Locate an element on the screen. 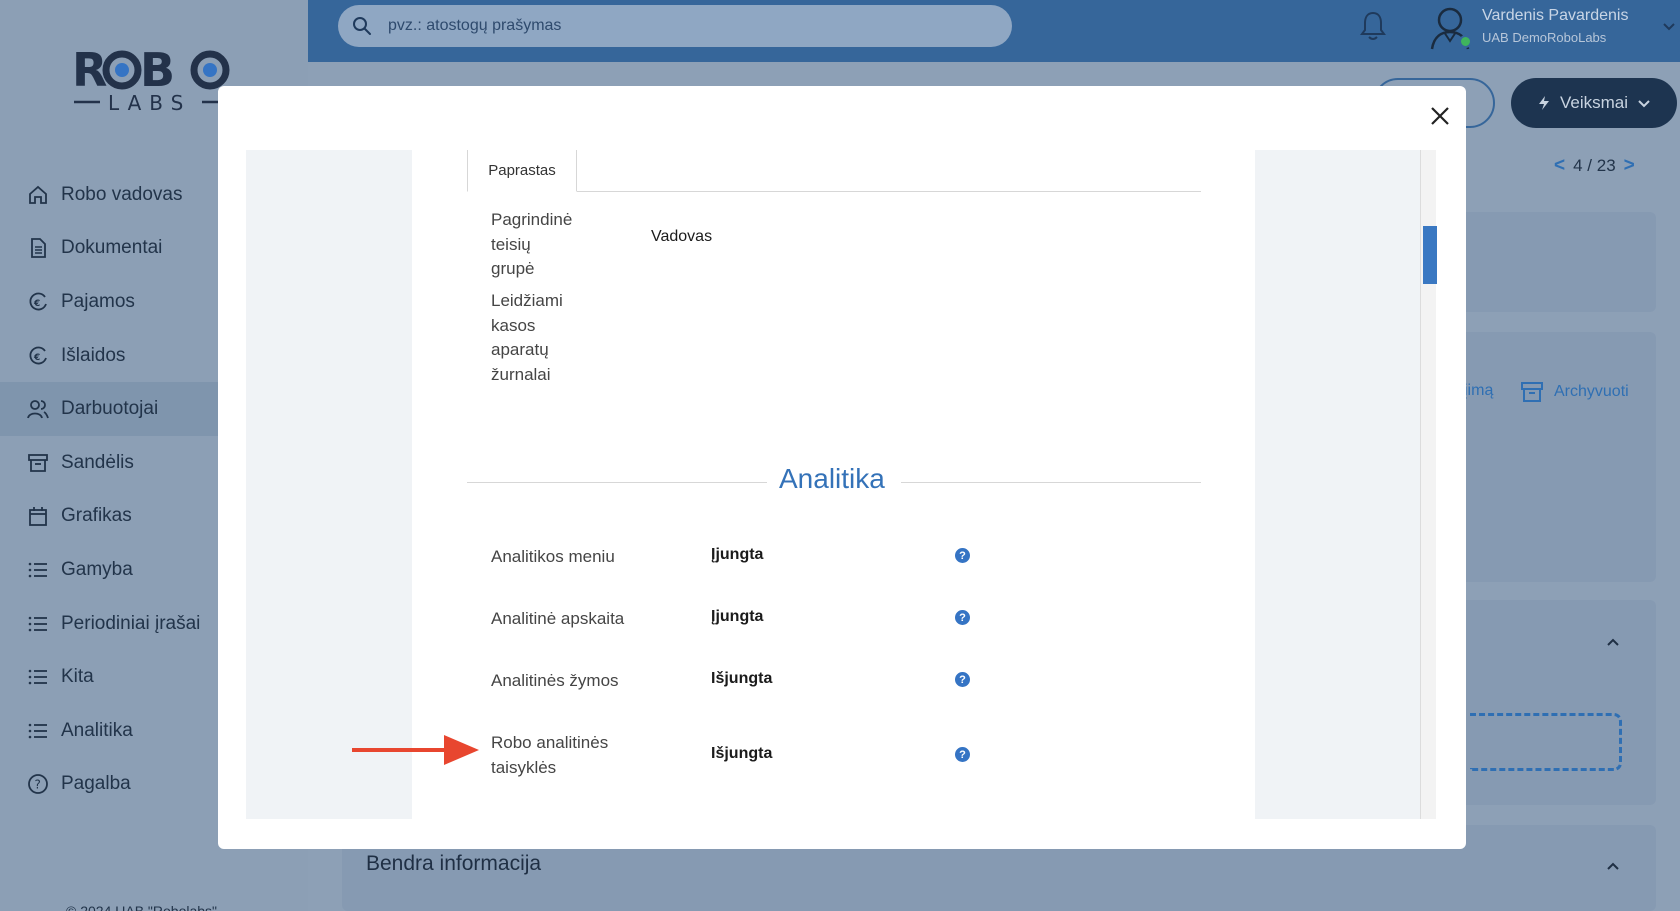  close-icon is located at coordinates (1440, 116).